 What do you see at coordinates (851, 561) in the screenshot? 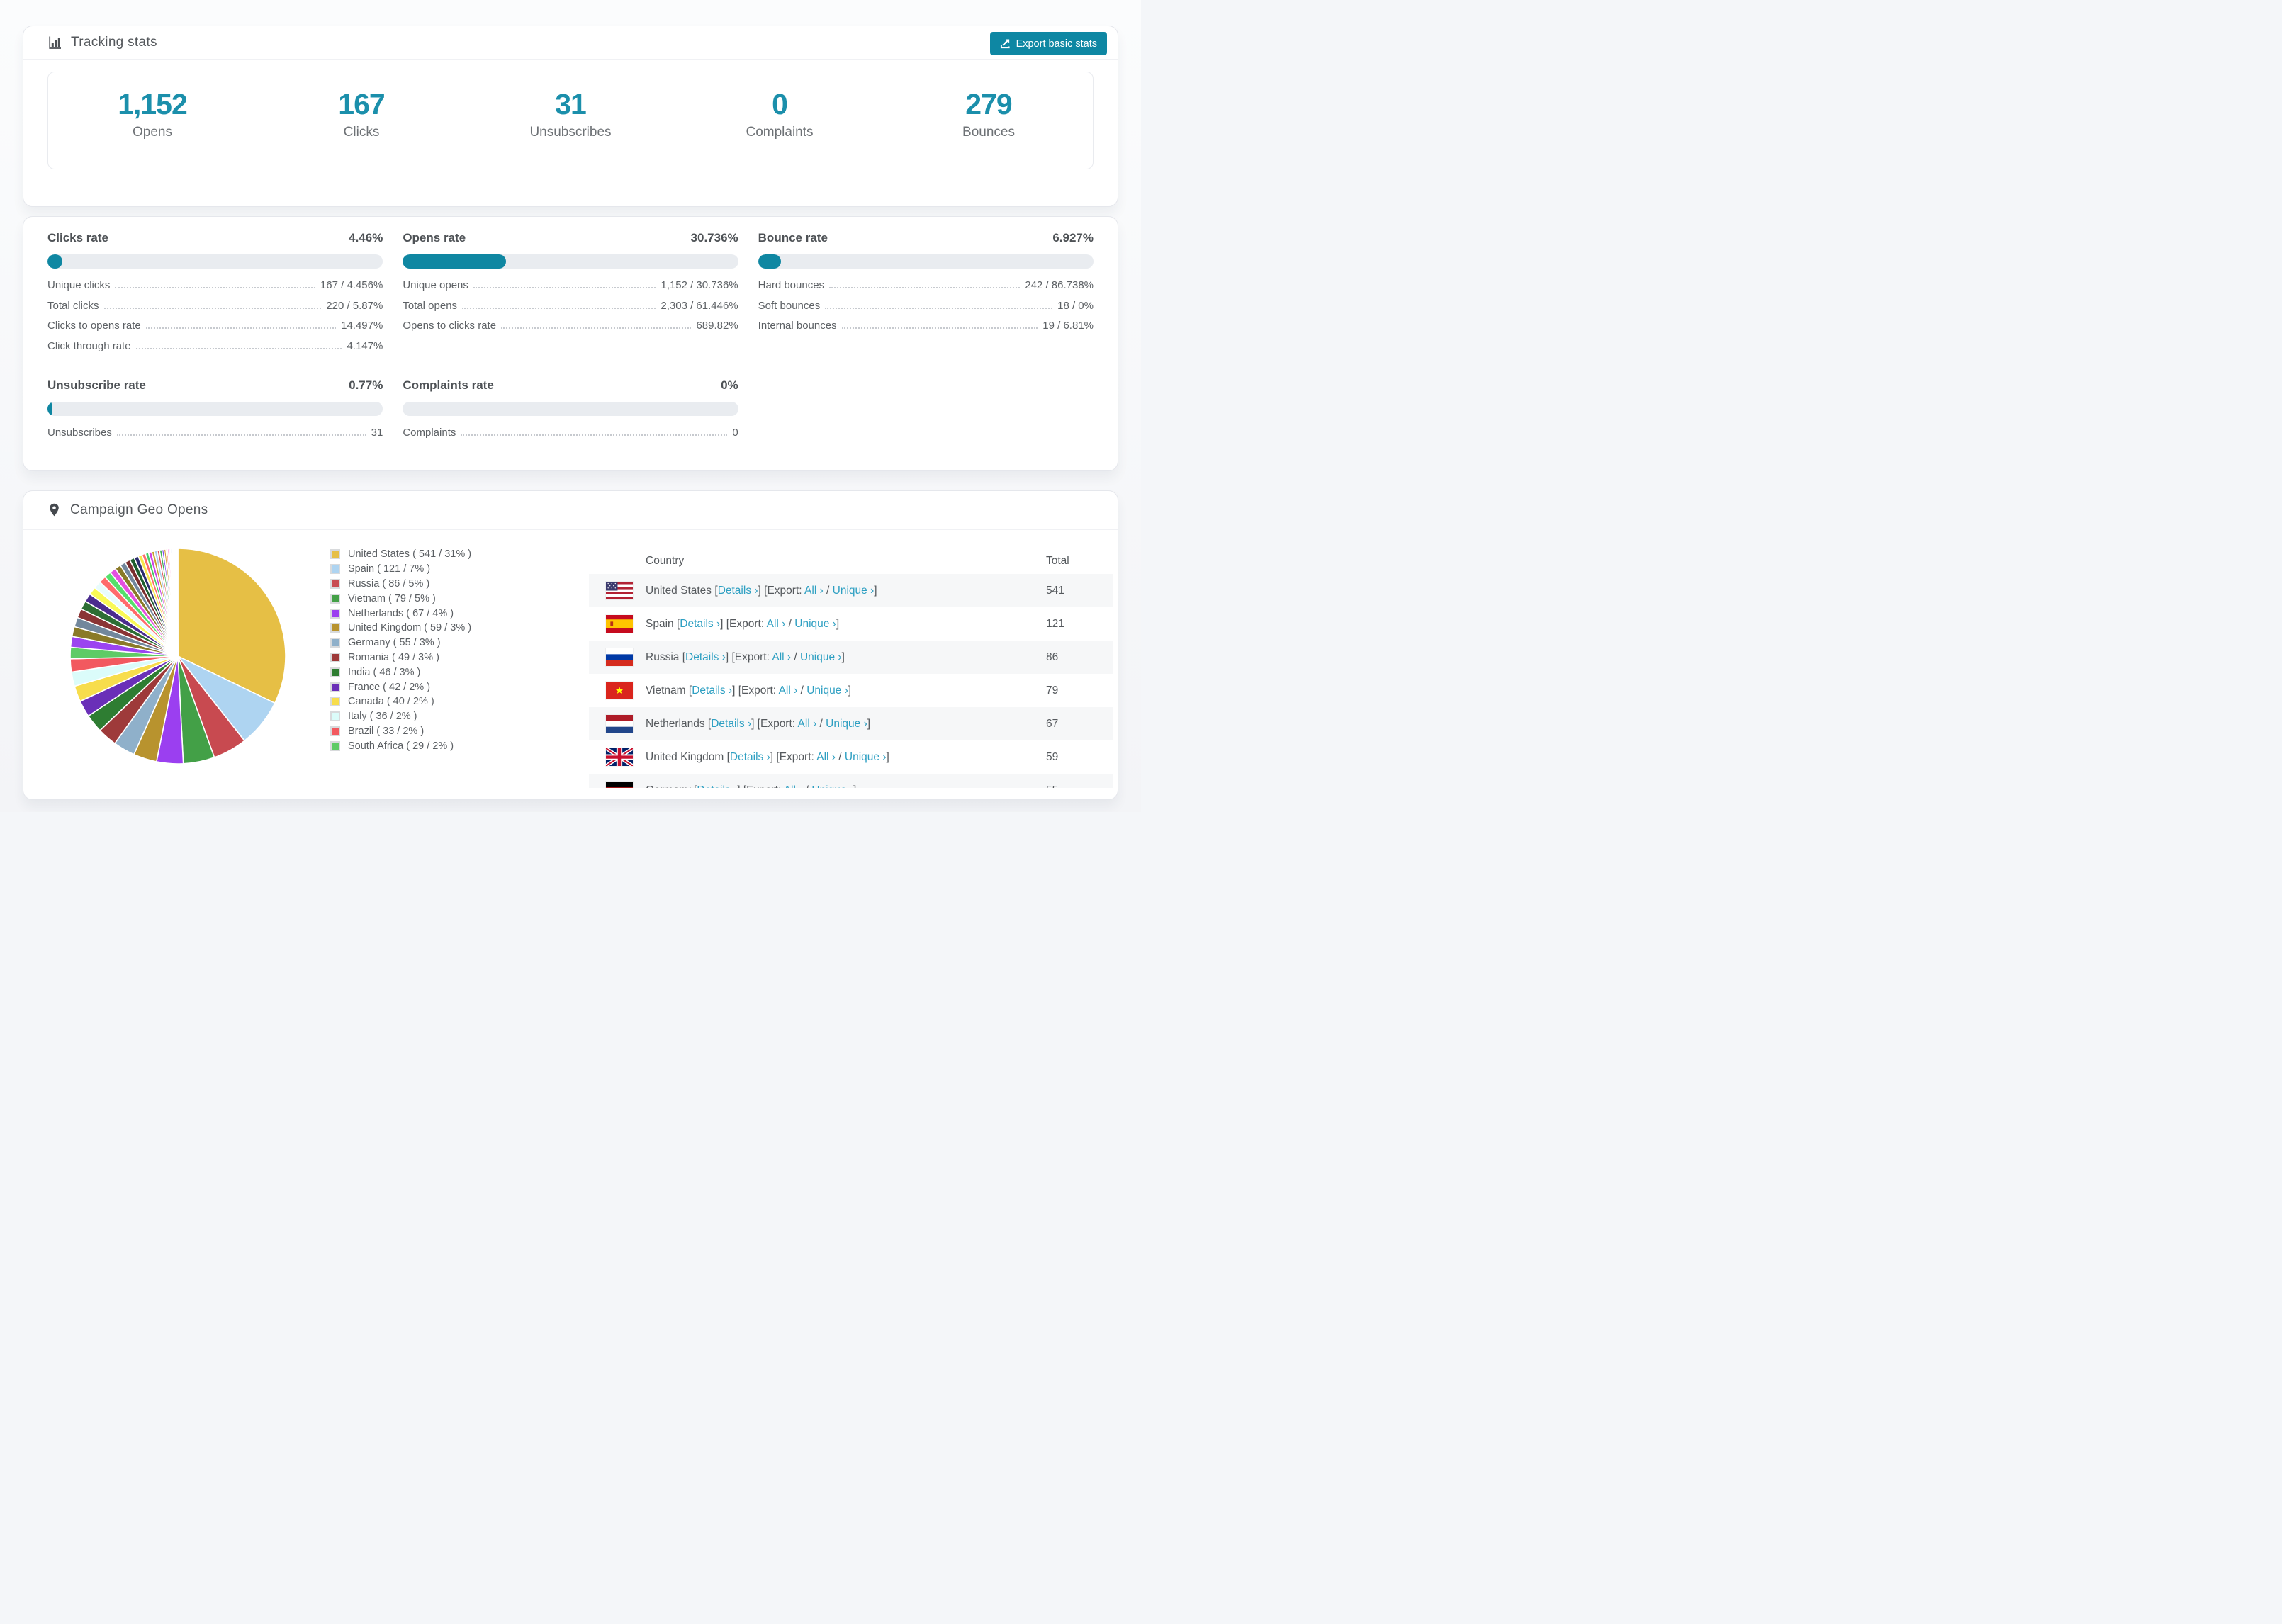
I see `geo-table-header: Country Total` at bounding box center [851, 561].